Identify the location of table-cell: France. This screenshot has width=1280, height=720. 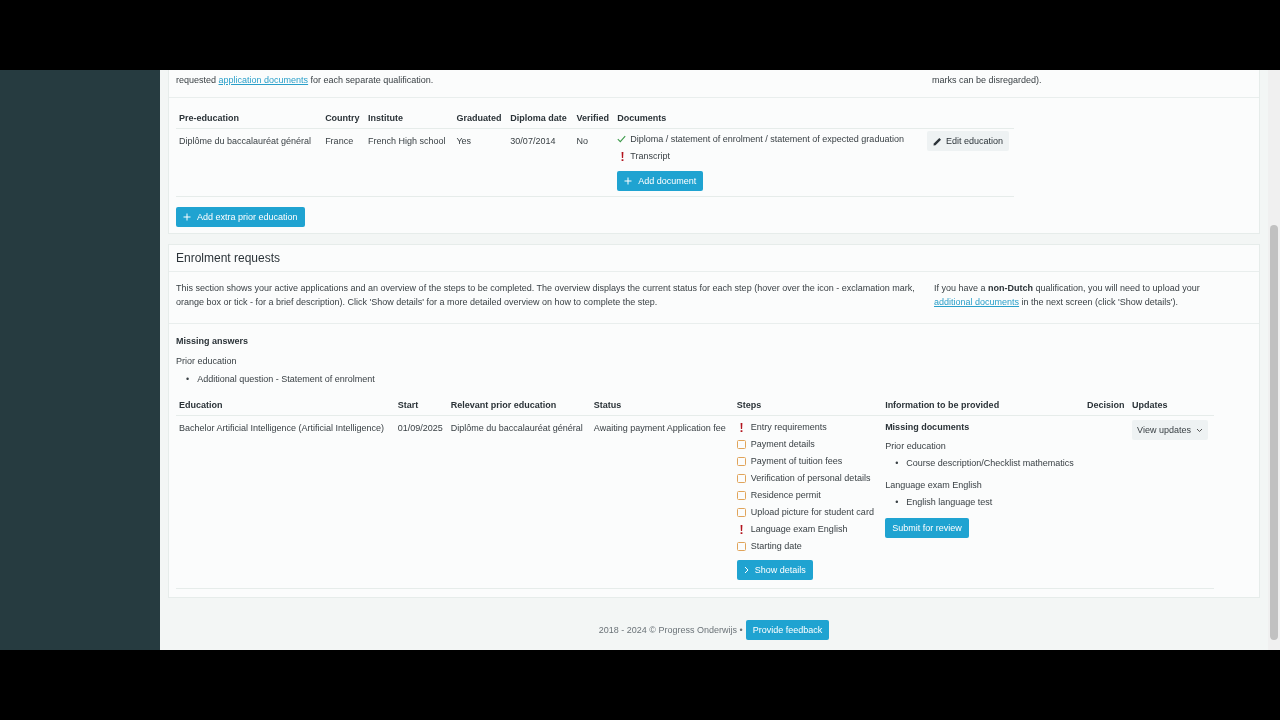
(343, 162).